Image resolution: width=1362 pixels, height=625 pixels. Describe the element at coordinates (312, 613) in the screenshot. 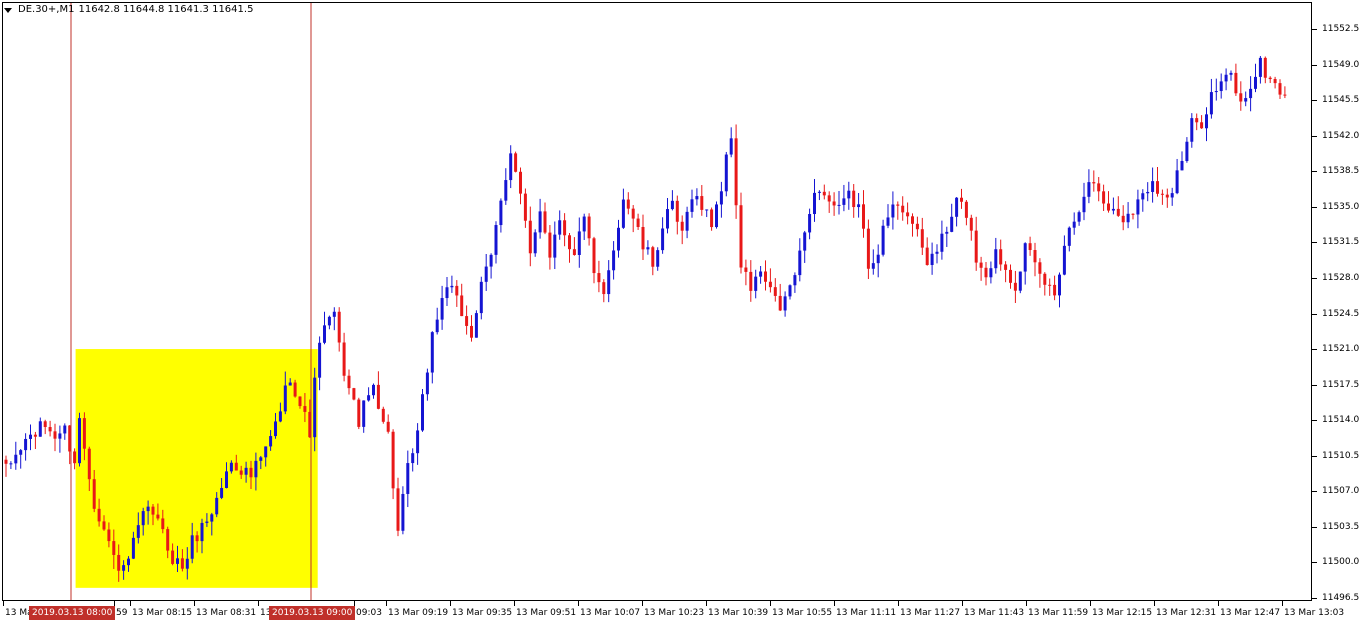

I see `vertical-line-label: 2019.03.13 09:00` at that location.